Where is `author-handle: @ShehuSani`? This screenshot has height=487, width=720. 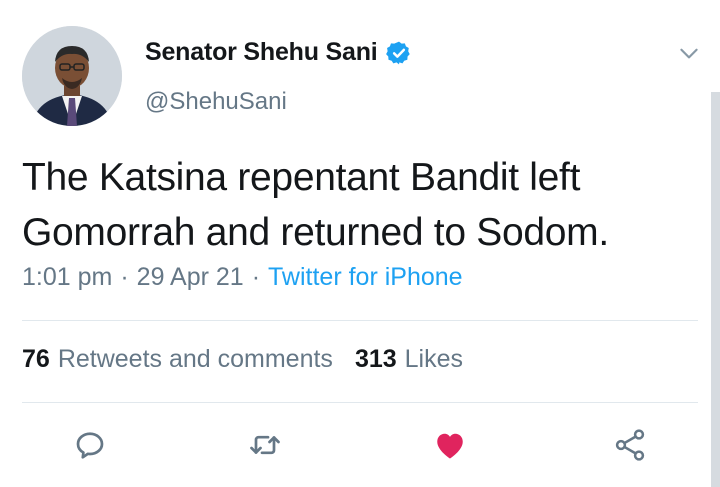
author-handle: @ShehuSani is located at coordinates (216, 102).